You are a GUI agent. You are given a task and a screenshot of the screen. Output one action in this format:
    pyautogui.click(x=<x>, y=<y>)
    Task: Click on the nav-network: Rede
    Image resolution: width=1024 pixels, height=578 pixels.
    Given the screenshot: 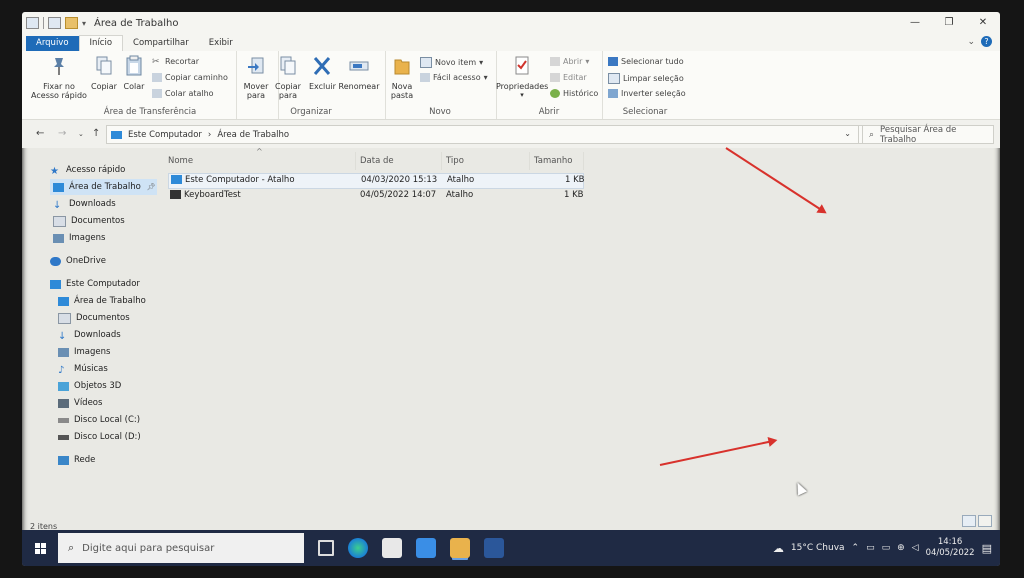 What is the action you would take?
    pyautogui.click(x=76, y=460)
    